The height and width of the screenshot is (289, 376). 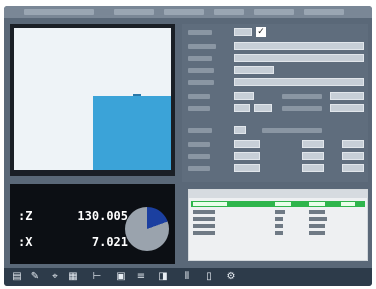 I want to click on window-icon: ▣, so click(x=121, y=277).